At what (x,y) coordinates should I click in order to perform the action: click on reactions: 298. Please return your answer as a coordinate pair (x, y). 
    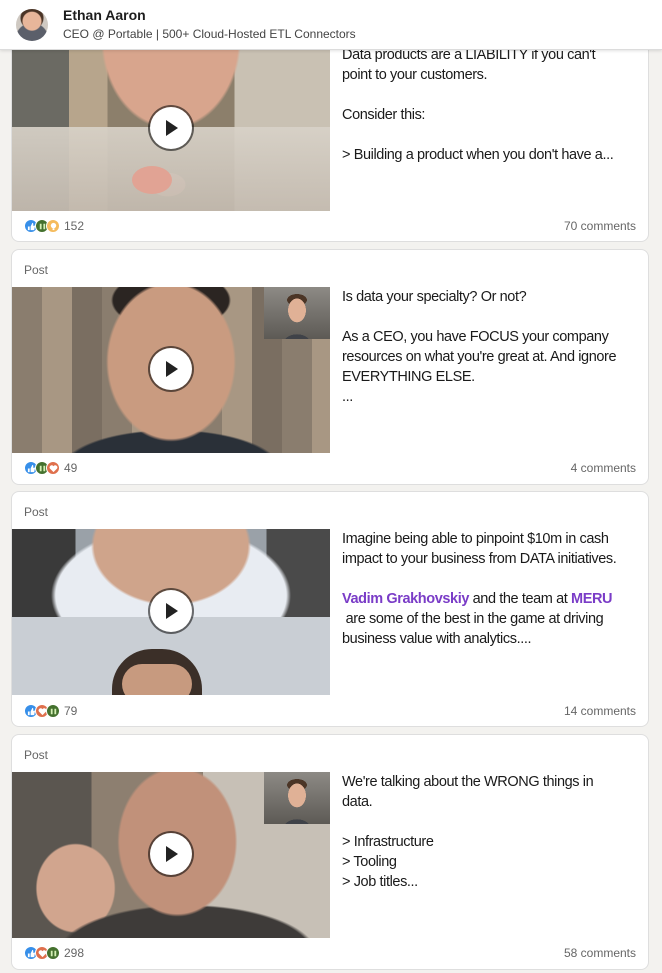
    Looking at the image, I should click on (54, 953).